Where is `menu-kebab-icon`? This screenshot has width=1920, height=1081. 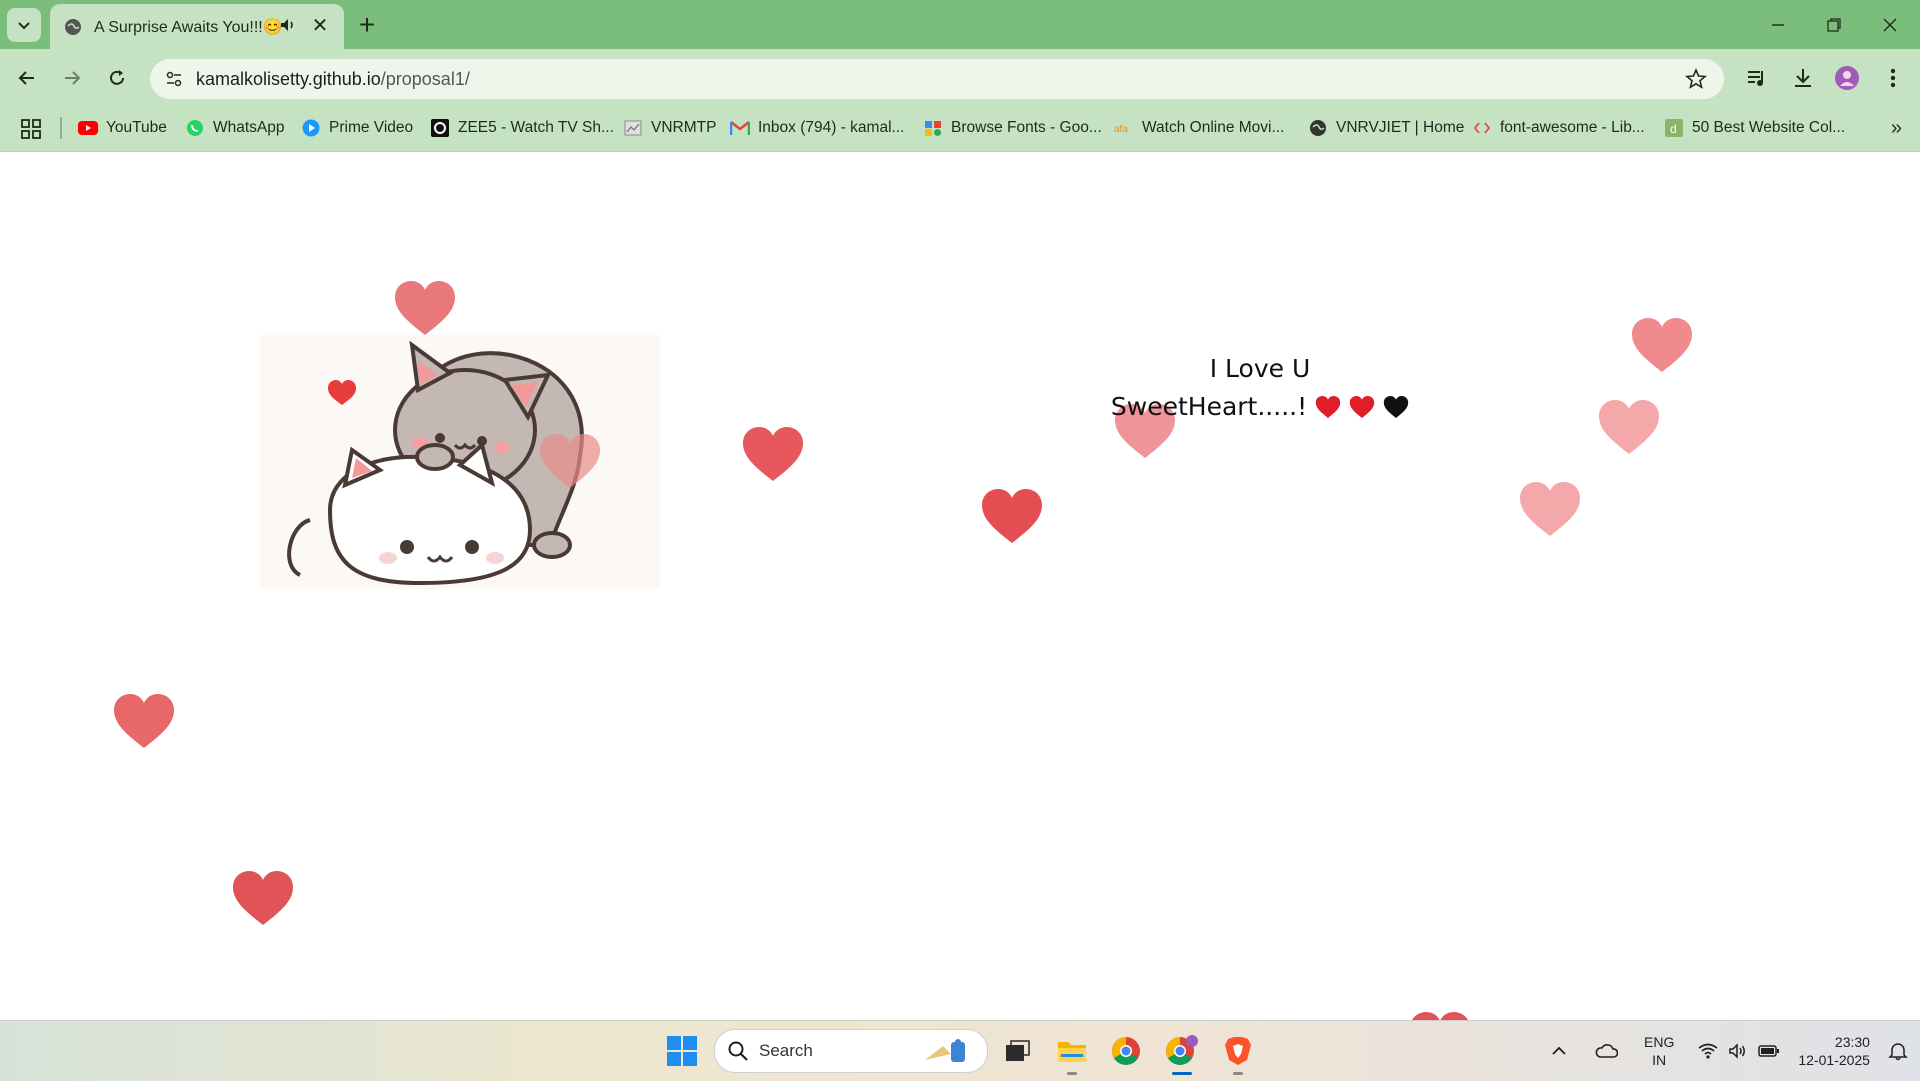 menu-kebab-icon is located at coordinates (1893, 78).